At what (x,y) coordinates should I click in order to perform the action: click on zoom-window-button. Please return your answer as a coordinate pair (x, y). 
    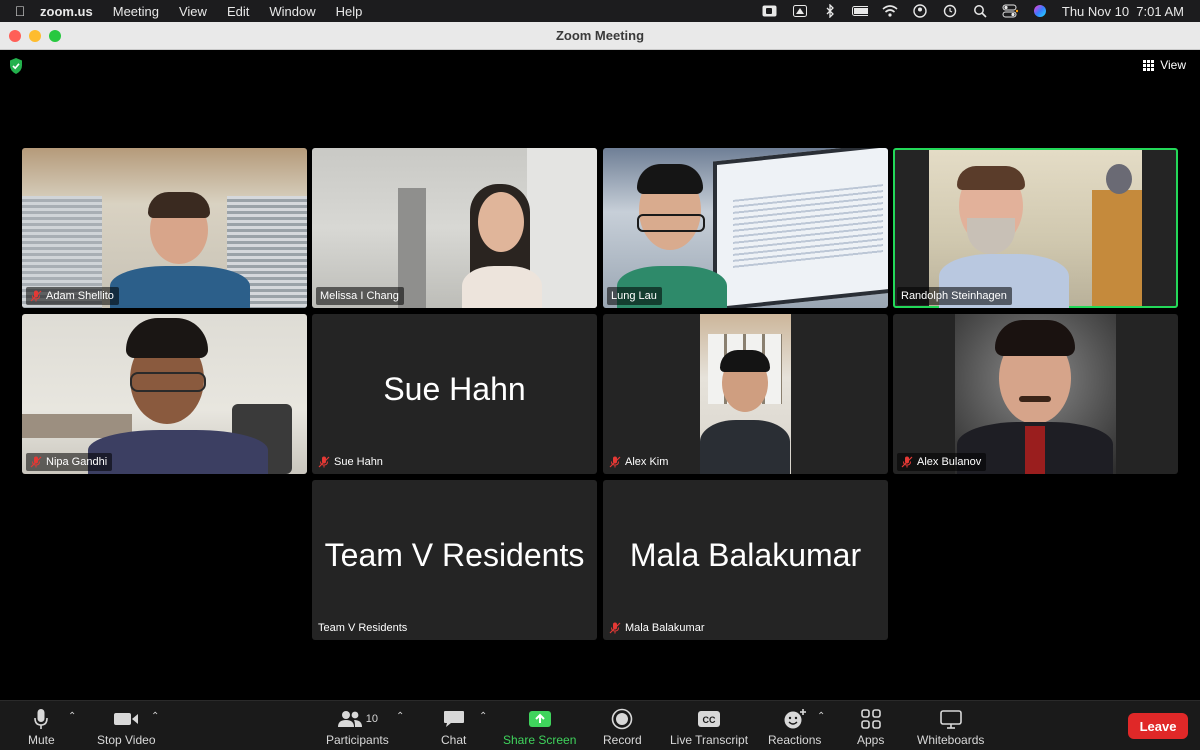
    Looking at the image, I should click on (55, 36).